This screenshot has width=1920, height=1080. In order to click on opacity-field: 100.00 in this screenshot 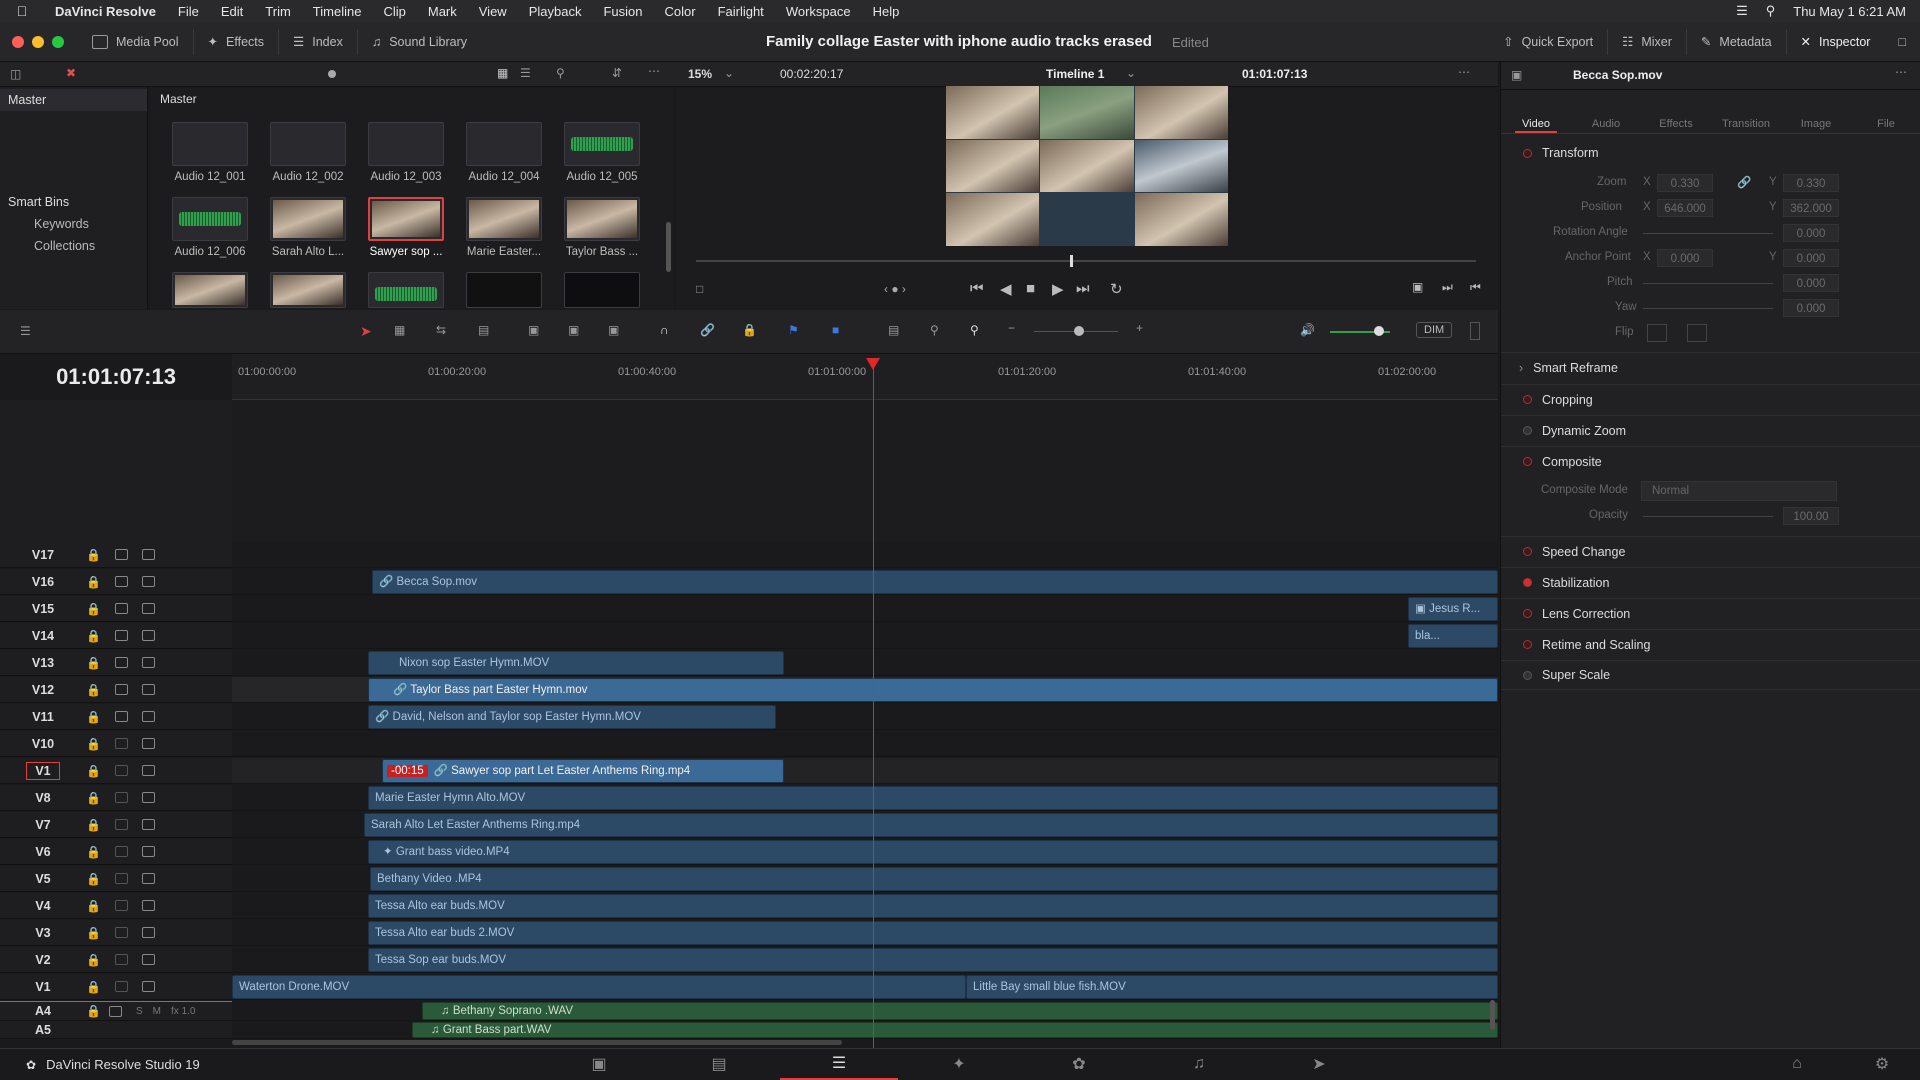, I will do `click(1811, 516)`.